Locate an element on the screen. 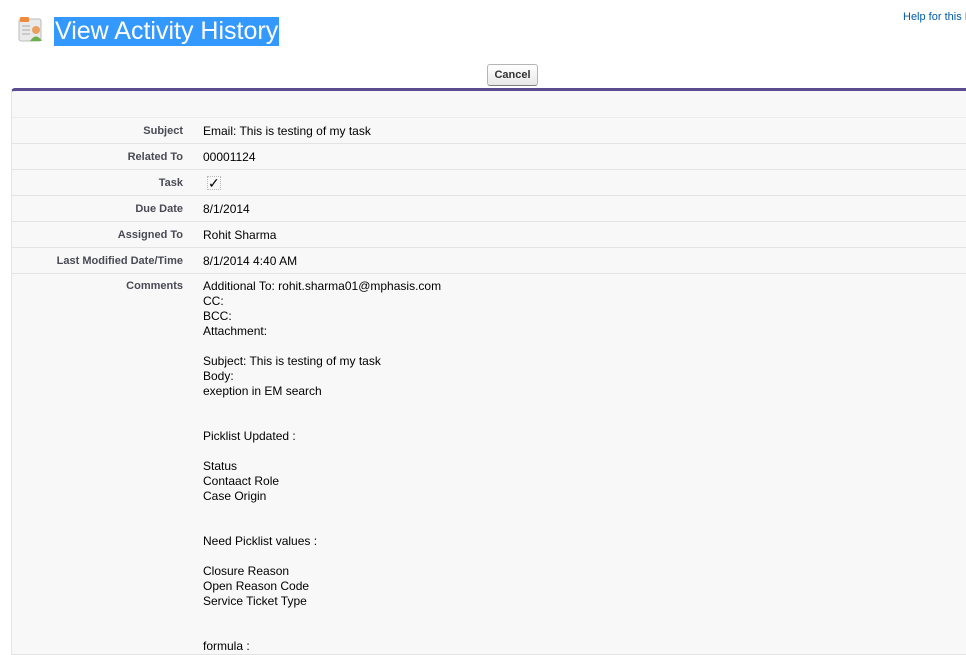 This screenshot has width=966, height=655. field-label: Comments is located at coordinates (154, 286).